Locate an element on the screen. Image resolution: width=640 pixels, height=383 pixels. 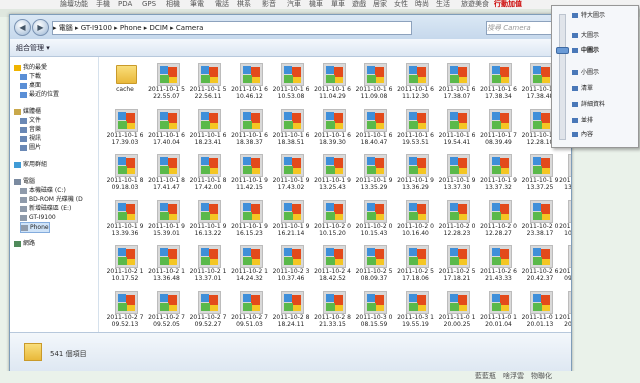
site-nav-item: 遊戲 is located at coordinates (359, 4).